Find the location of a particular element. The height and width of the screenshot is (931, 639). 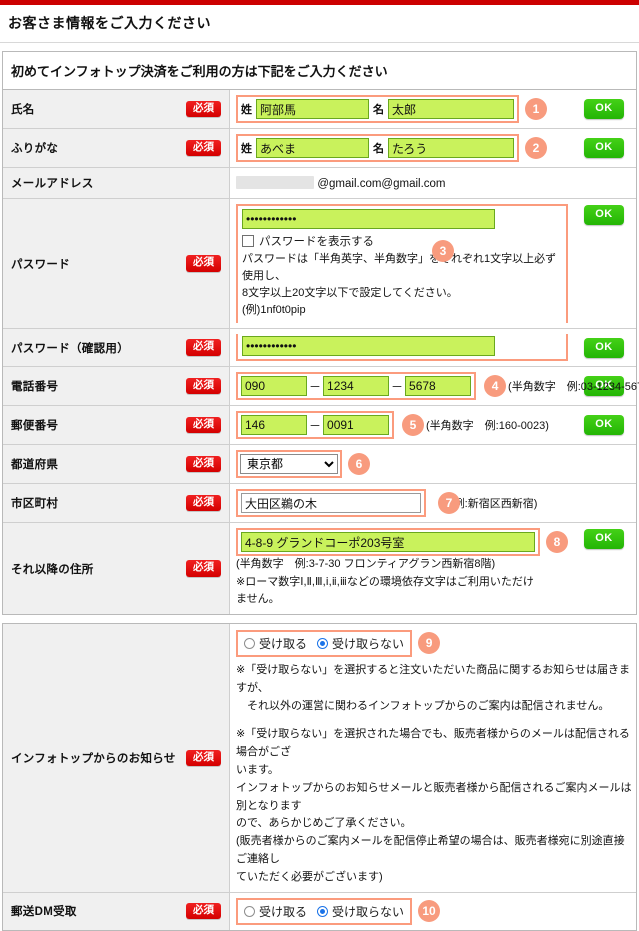

row-ok-postal-cell: OK is located at coordinates (604, 425).